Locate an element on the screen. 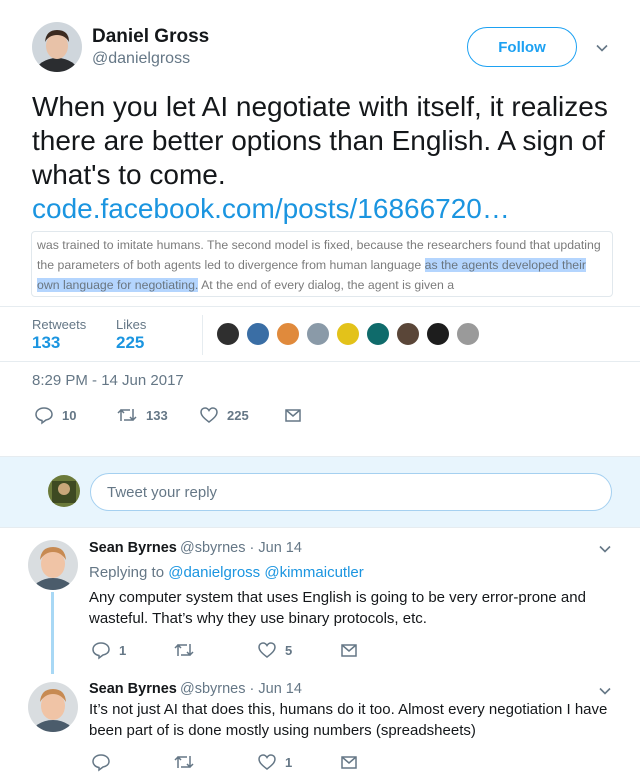  tweet-timestamp: 8:29 PM - 14 Jun 2017 is located at coordinates (108, 380).